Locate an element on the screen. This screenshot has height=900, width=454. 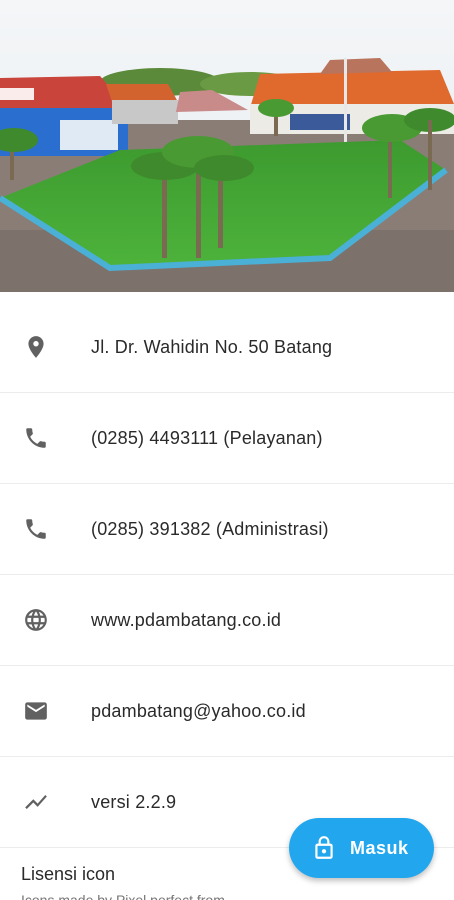
phone-admin-text: (0285) 391382 (Administrasi) is located at coordinates (210, 528).